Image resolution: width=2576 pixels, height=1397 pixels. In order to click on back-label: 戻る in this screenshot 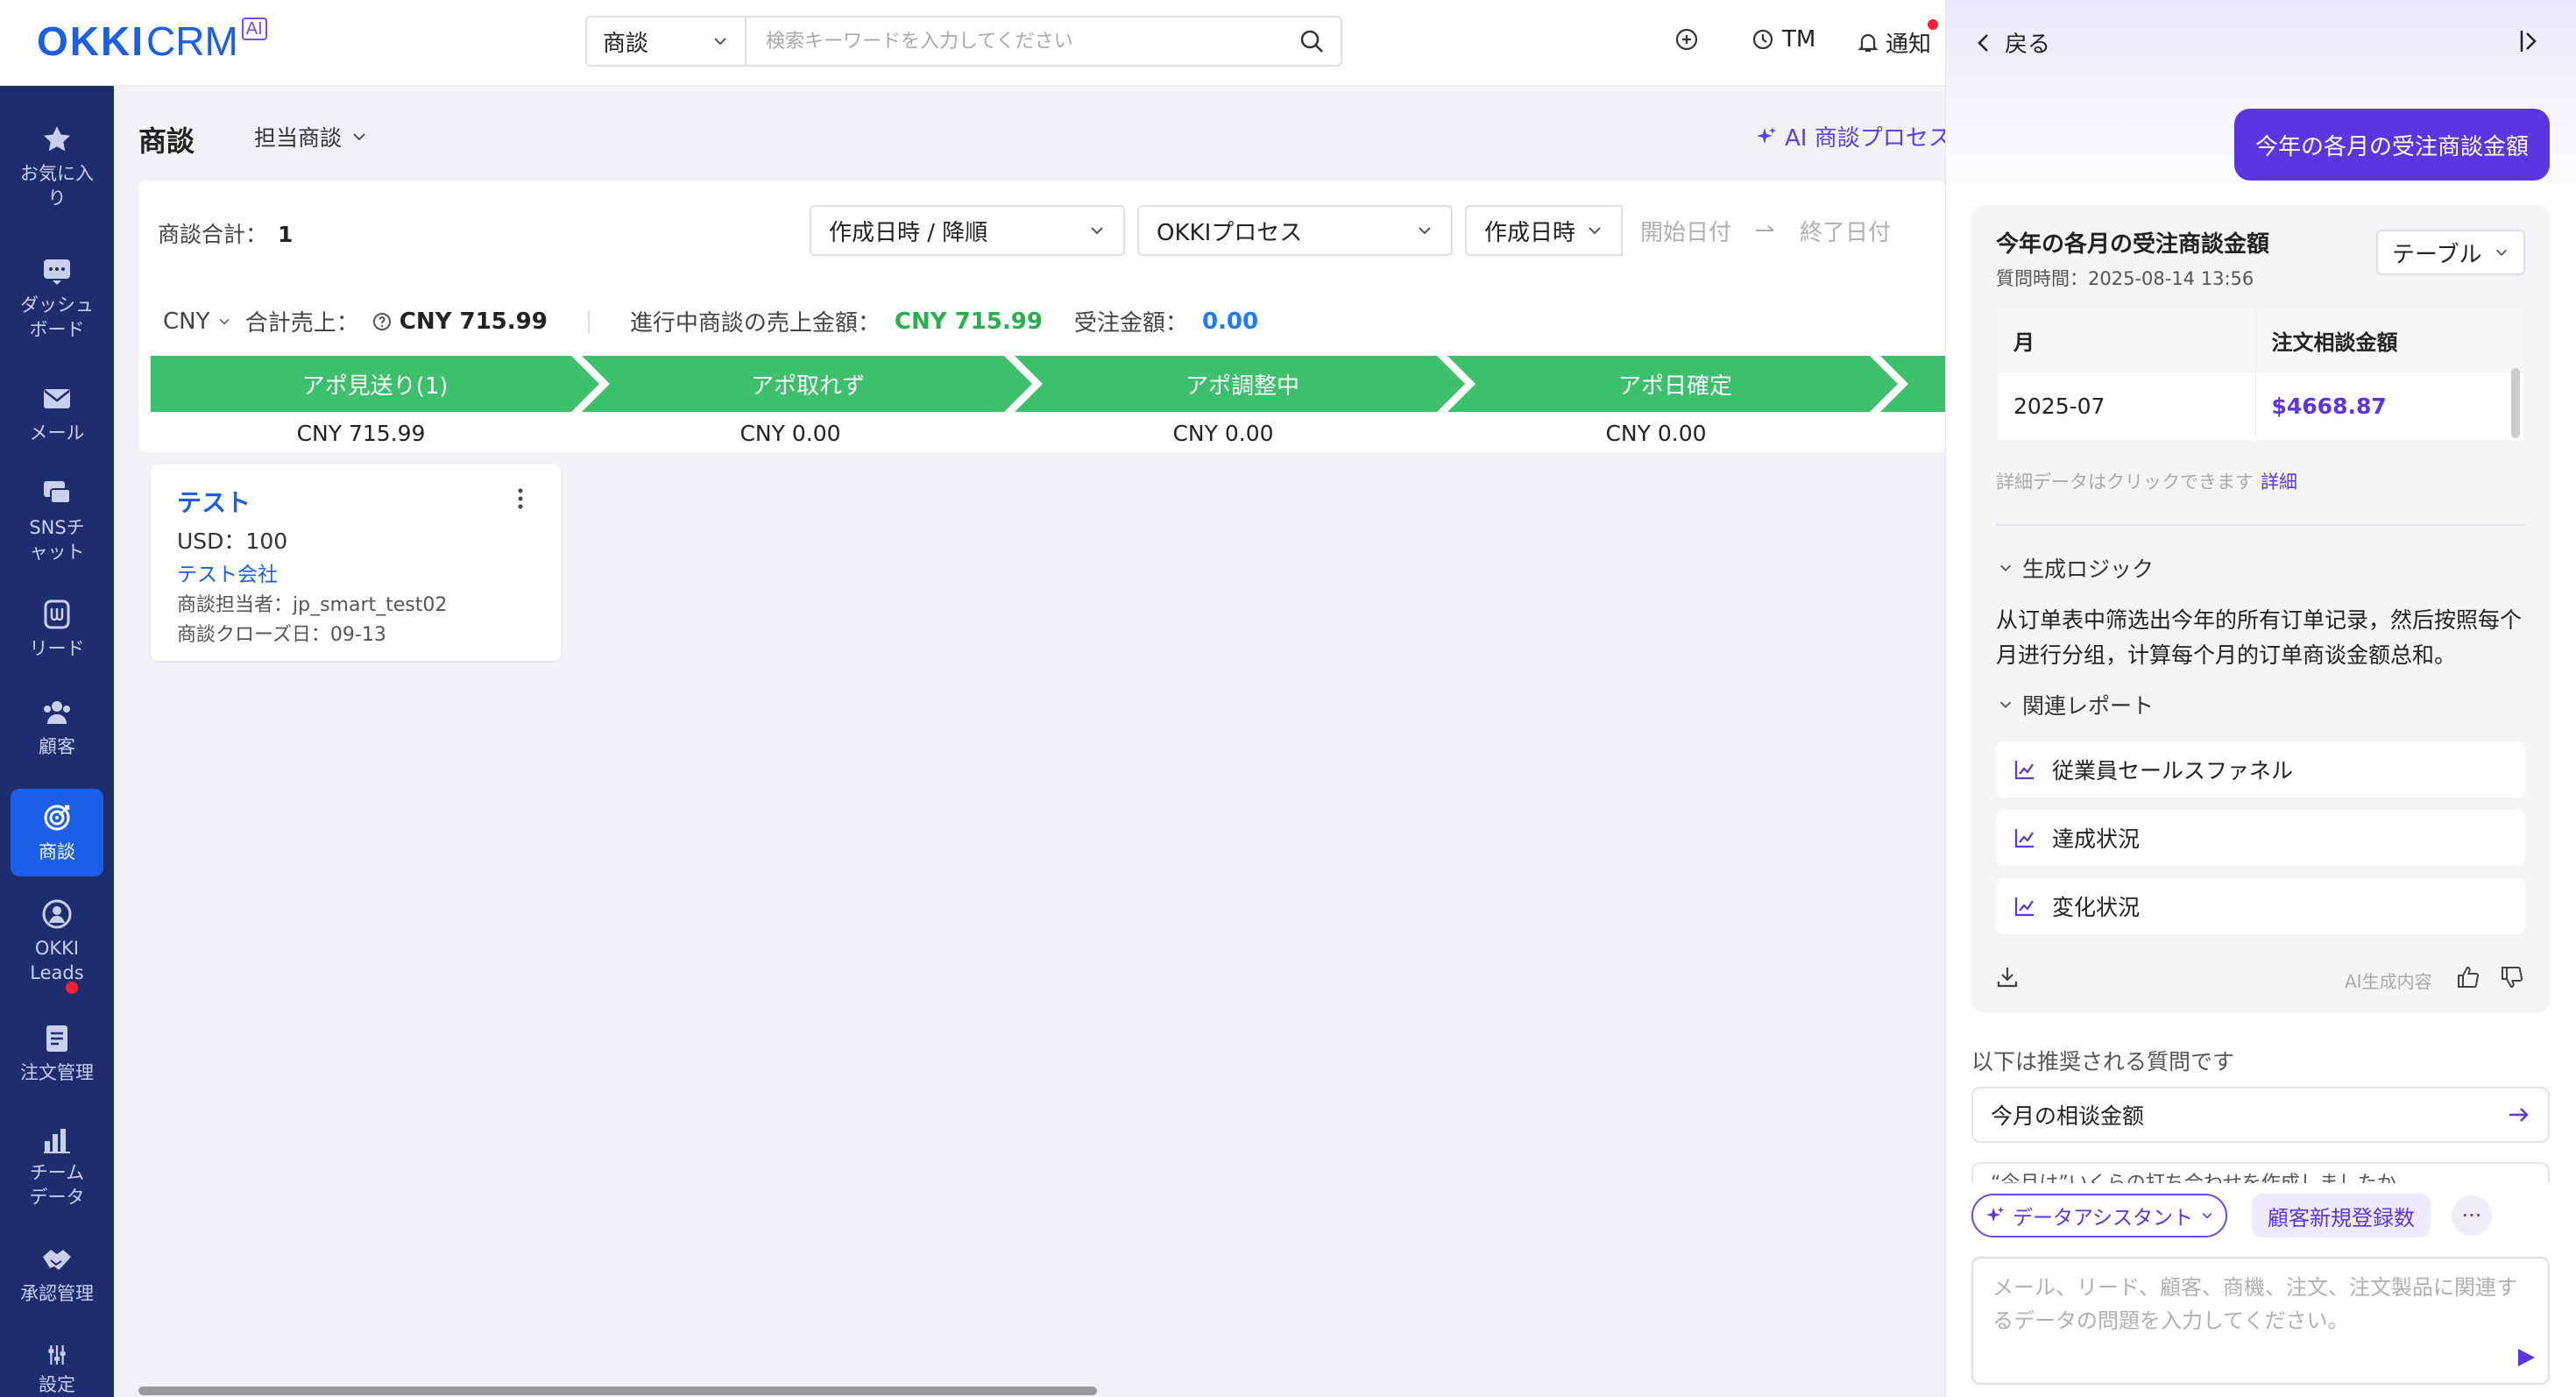, I will do `click(2028, 45)`.